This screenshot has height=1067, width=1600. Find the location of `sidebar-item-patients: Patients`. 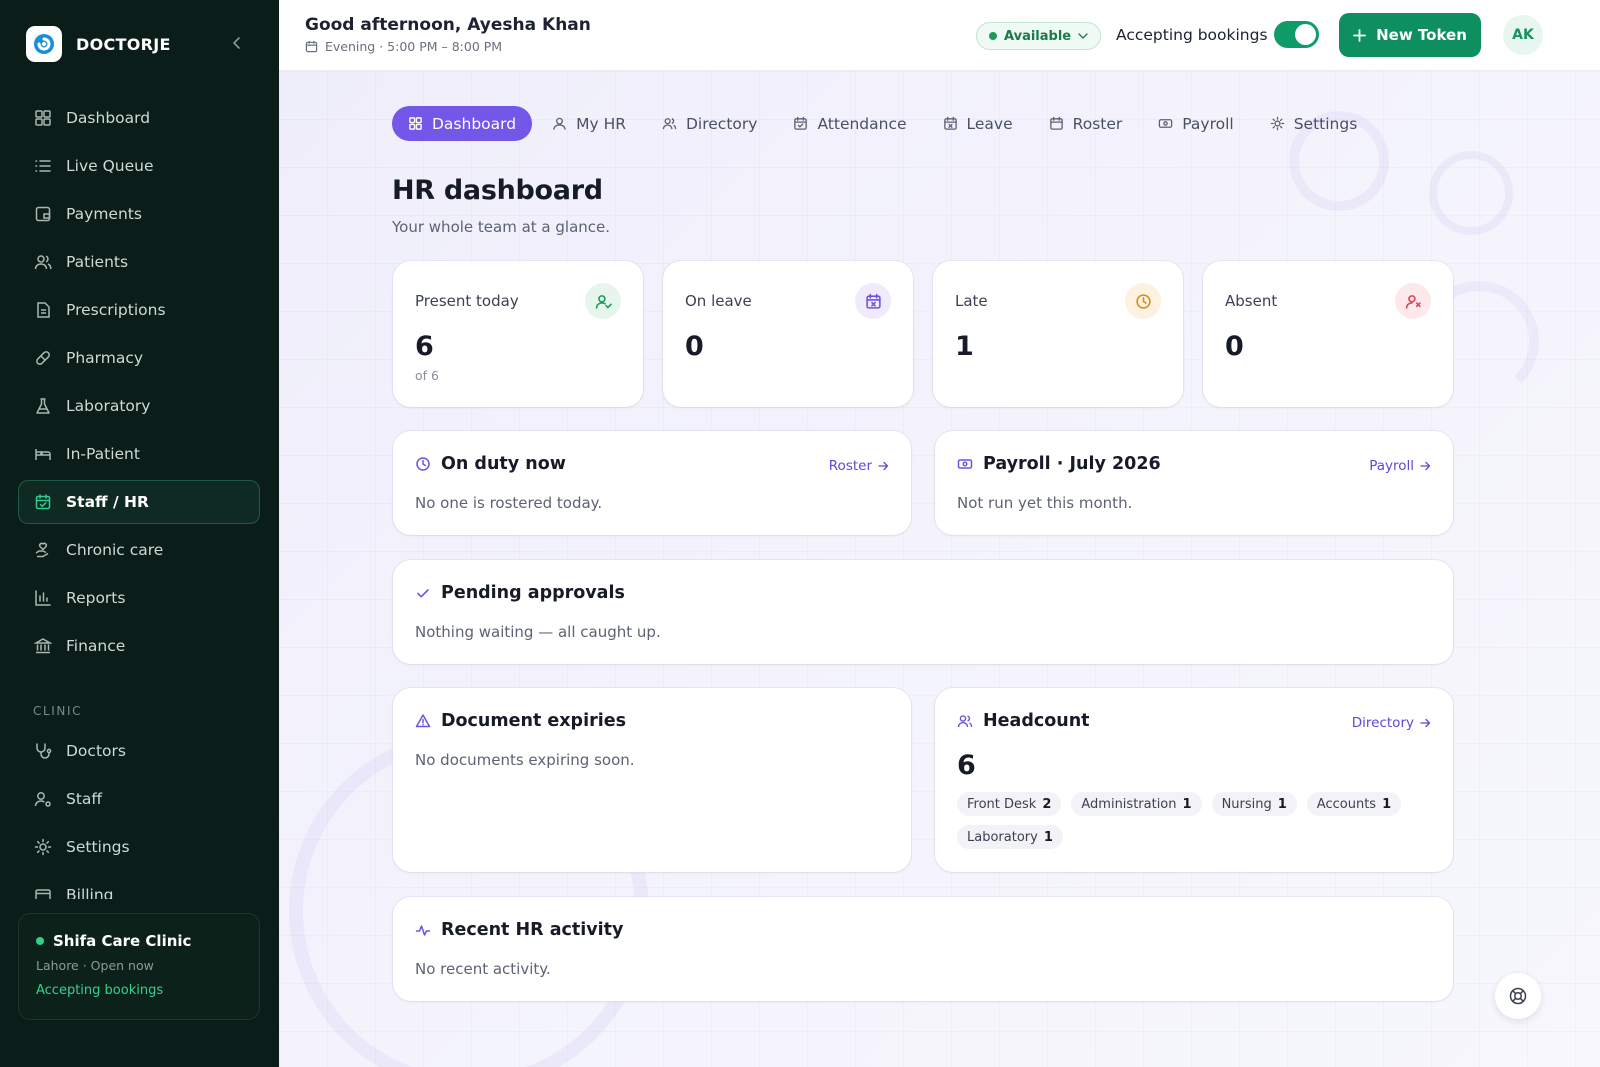

sidebar-item-patients: Patients is located at coordinates (139, 262).